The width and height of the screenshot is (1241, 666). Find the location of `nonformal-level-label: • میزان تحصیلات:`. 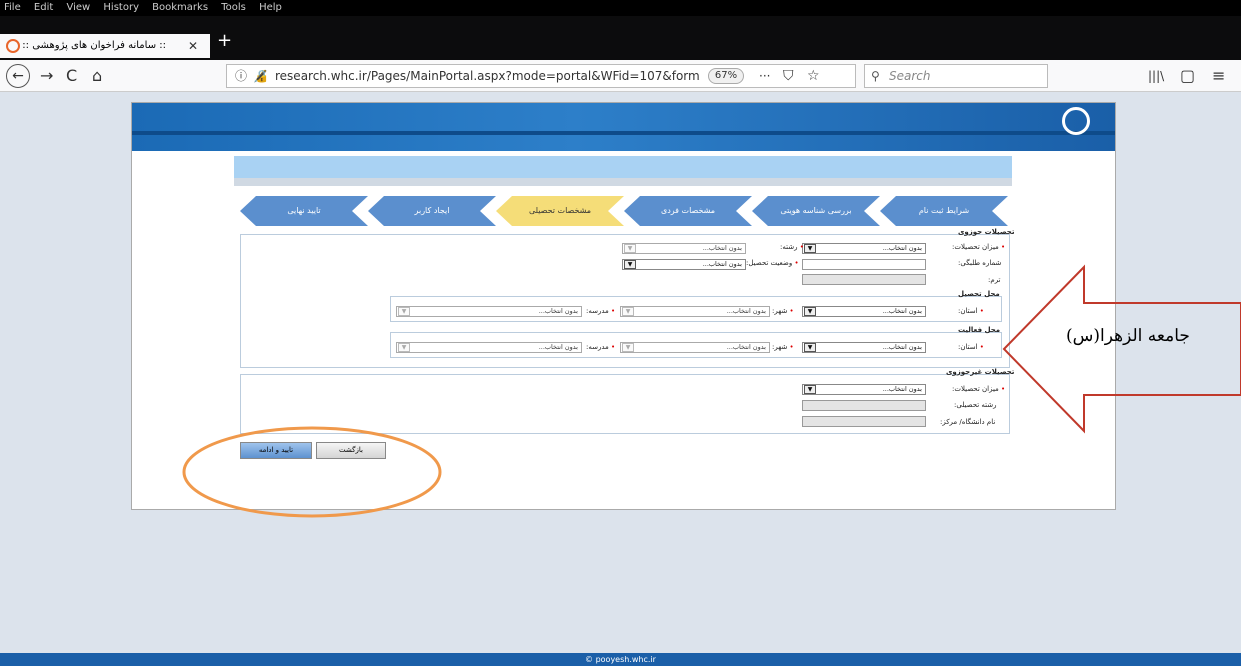

nonformal-level-label: • میزان تحصیلات: is located at coordinates (979, 389).